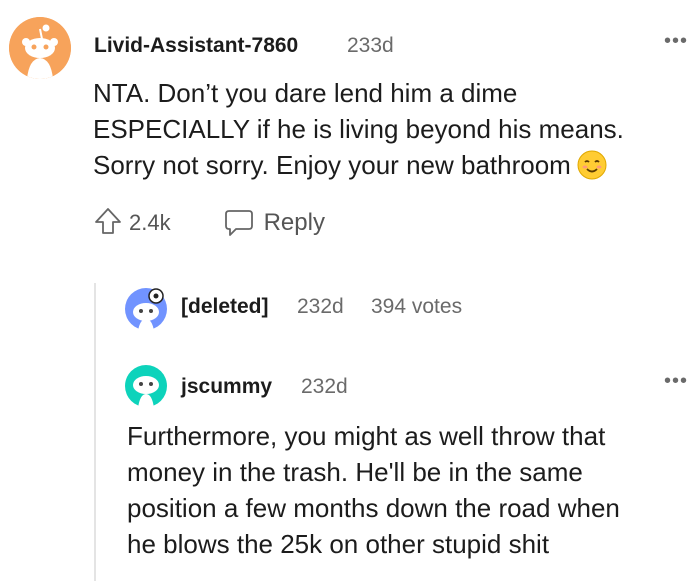 The width and height of the screenshot is (700, 581). What do you see at coordinates (108, 223) in the screenshot?
I see `upvote-arrow-icon` at bounding box center [108, 223].